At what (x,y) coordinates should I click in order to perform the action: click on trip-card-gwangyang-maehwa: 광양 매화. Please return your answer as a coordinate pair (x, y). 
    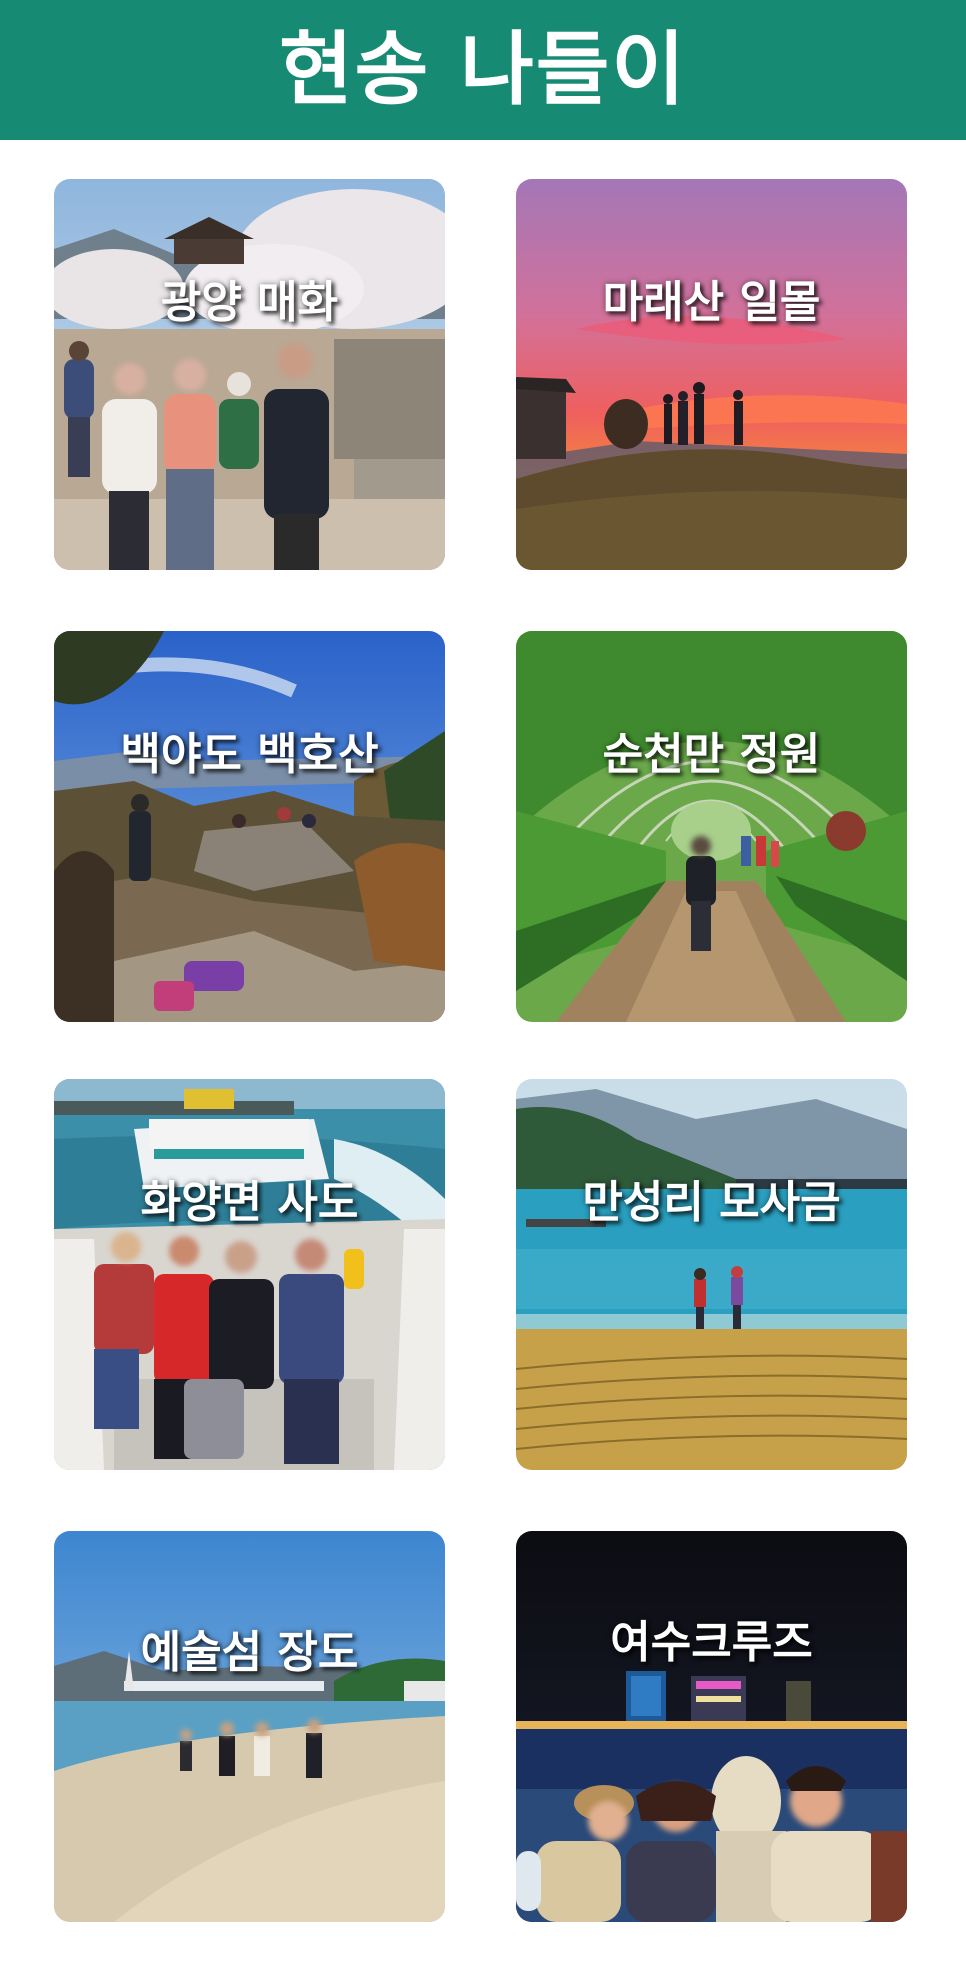
    Looking at the image, I should click on (249, 374).